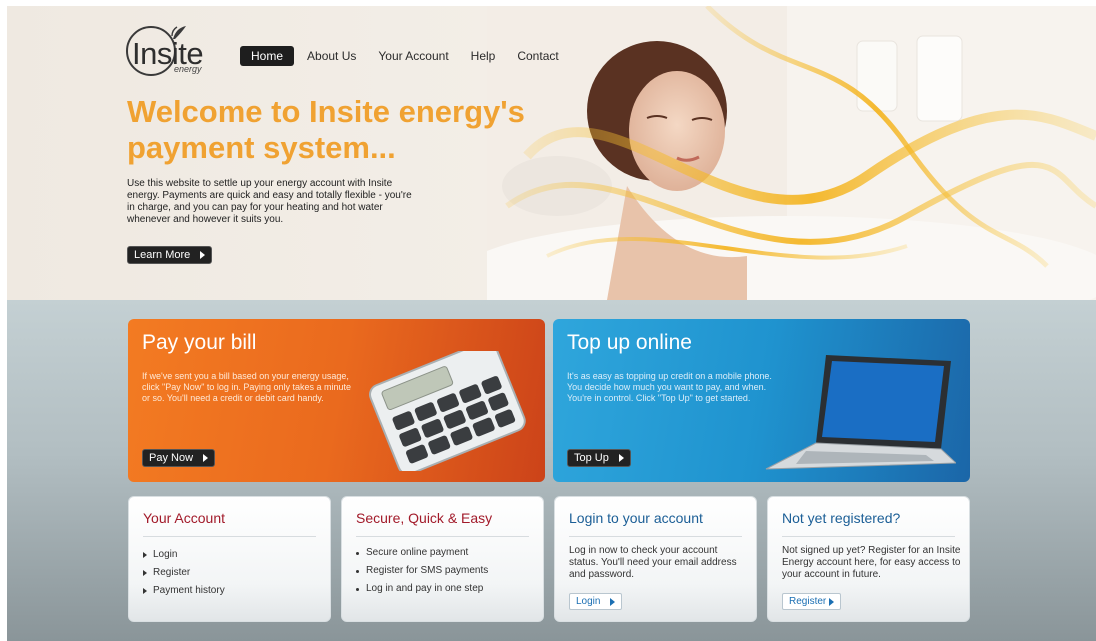 This screenshot has height=641, width=1096. Describe the element at coordinates (591, 458) in the screenshot. I see `top-up-label: Top Up` at that location.